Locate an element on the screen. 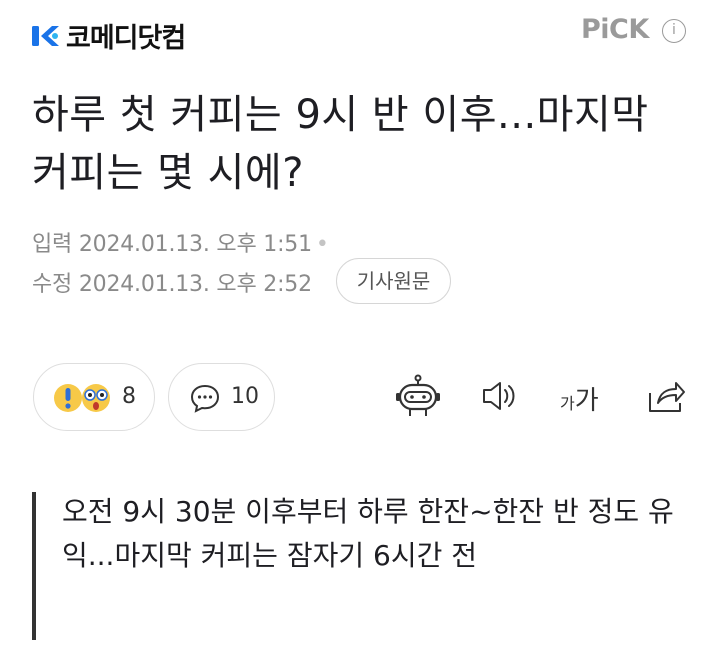  original-article-button: 기사원문 is located at coordinates (393, 281).